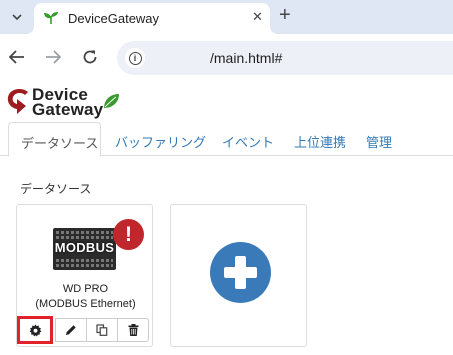 This screenshot has height=355, width=453. What do you see at coordinates (240, 272) in the screenshot?
I see `add-plus-icon` at bounding box center [240, 272].